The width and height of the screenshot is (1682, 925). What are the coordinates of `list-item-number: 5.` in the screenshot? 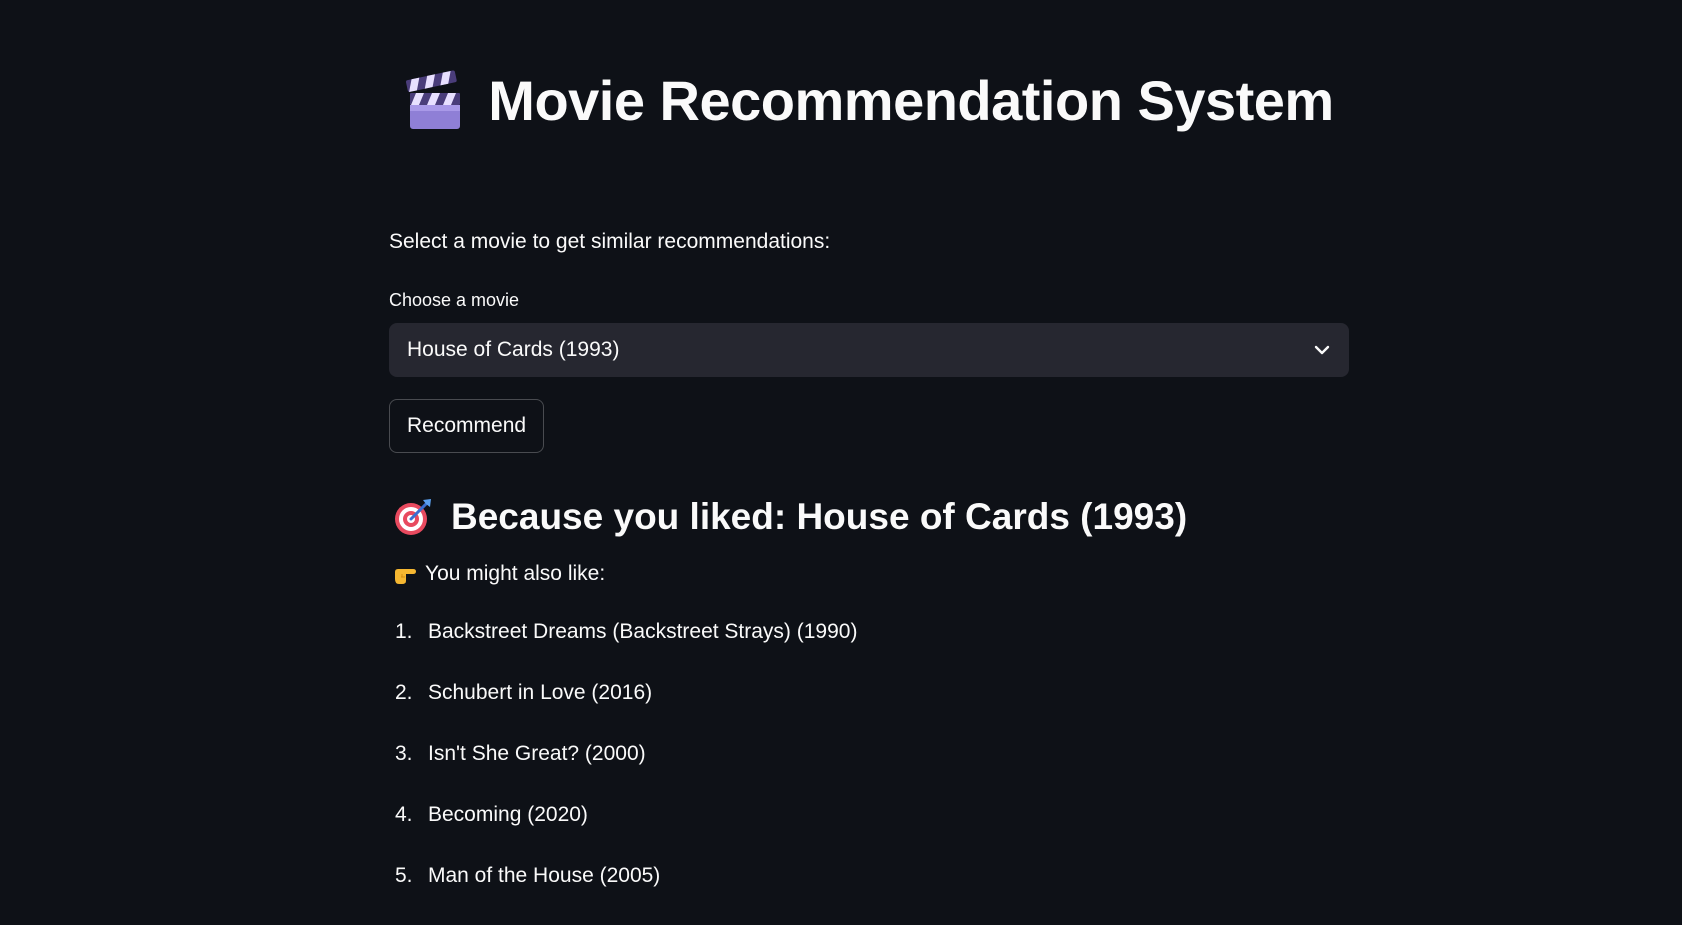 It's located at (404, 875).